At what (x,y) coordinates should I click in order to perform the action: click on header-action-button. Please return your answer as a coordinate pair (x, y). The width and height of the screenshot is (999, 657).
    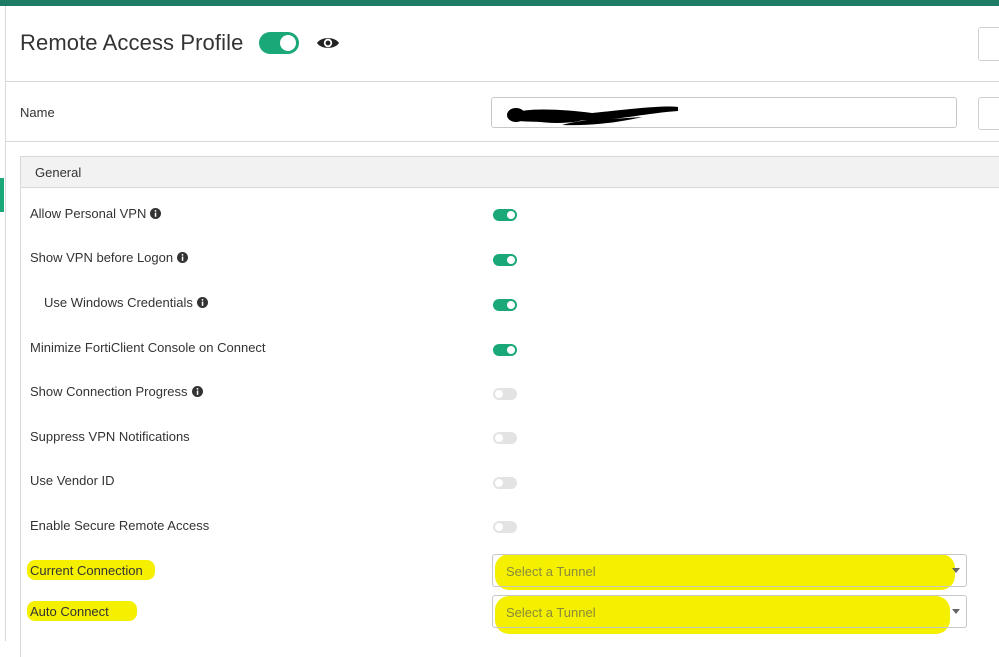
    Looking at the image, I should click on (988, 44).